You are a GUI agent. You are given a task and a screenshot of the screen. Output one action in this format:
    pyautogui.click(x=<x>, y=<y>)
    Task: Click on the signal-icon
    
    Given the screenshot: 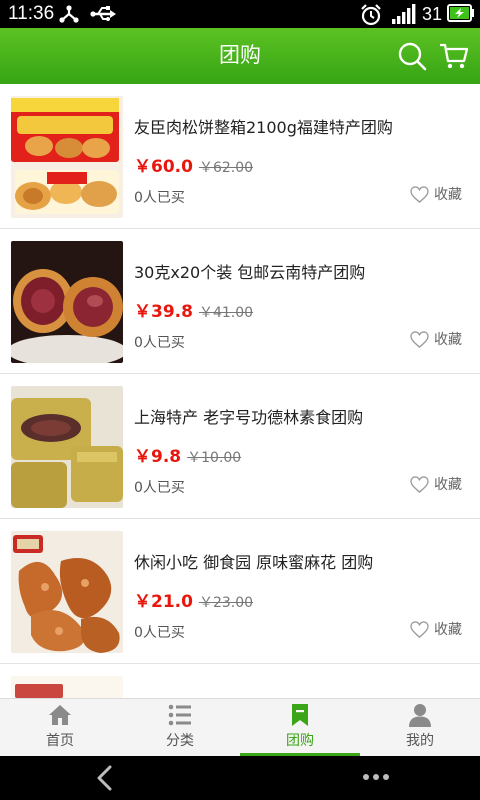 What is the action you would take?
    pyautogui.click(x=404, y=14)
    